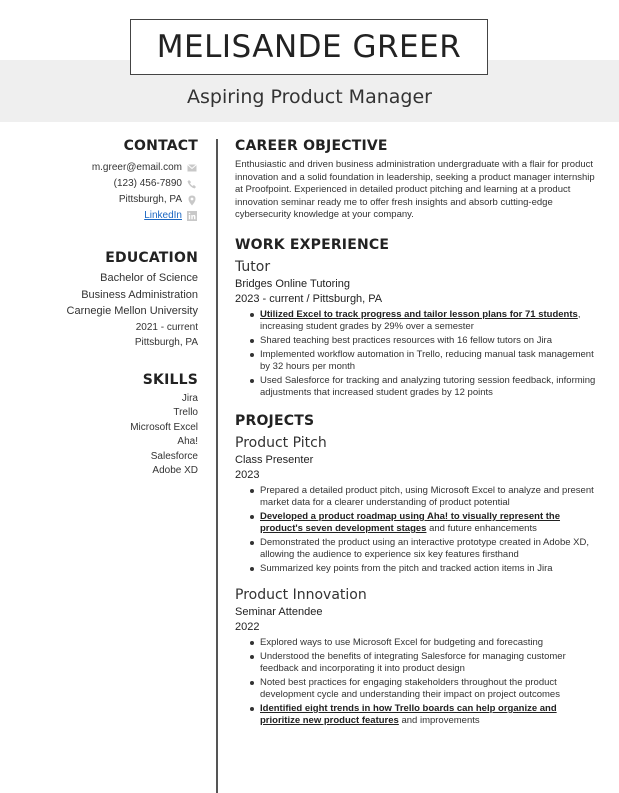 The height and width of the screenshot is (793, 619). Describe the element at coordinates (166, 327) in the screenshot. I see `education-dates: 2021 - current` at that location.